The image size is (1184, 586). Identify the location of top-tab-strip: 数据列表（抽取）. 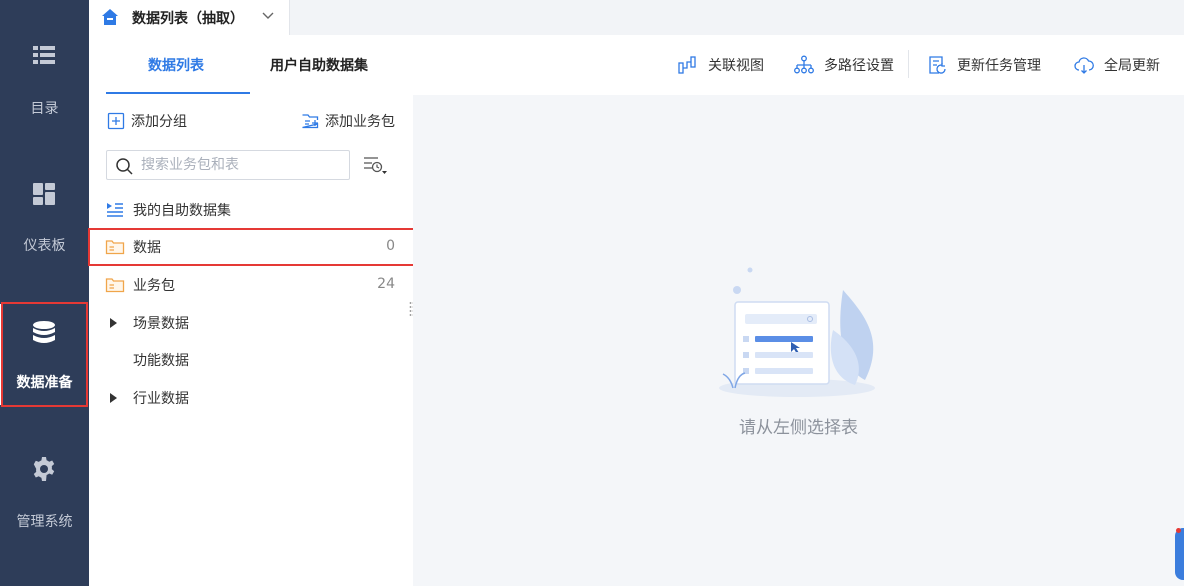
(636, 17).